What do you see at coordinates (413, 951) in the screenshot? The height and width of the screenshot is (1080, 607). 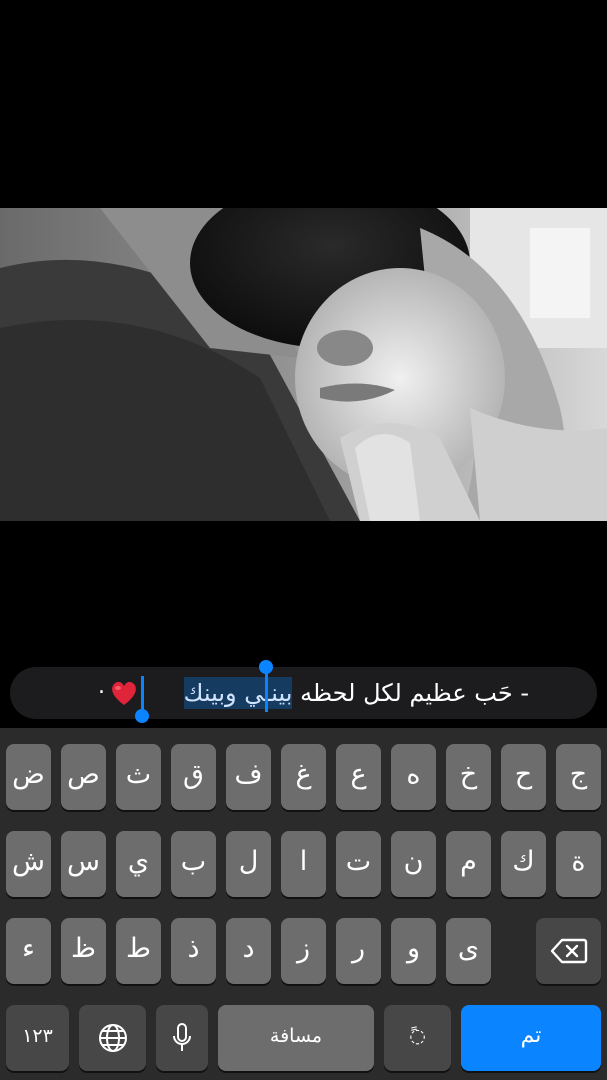 I see `key-waw: و` at bounding box center [413, 951].